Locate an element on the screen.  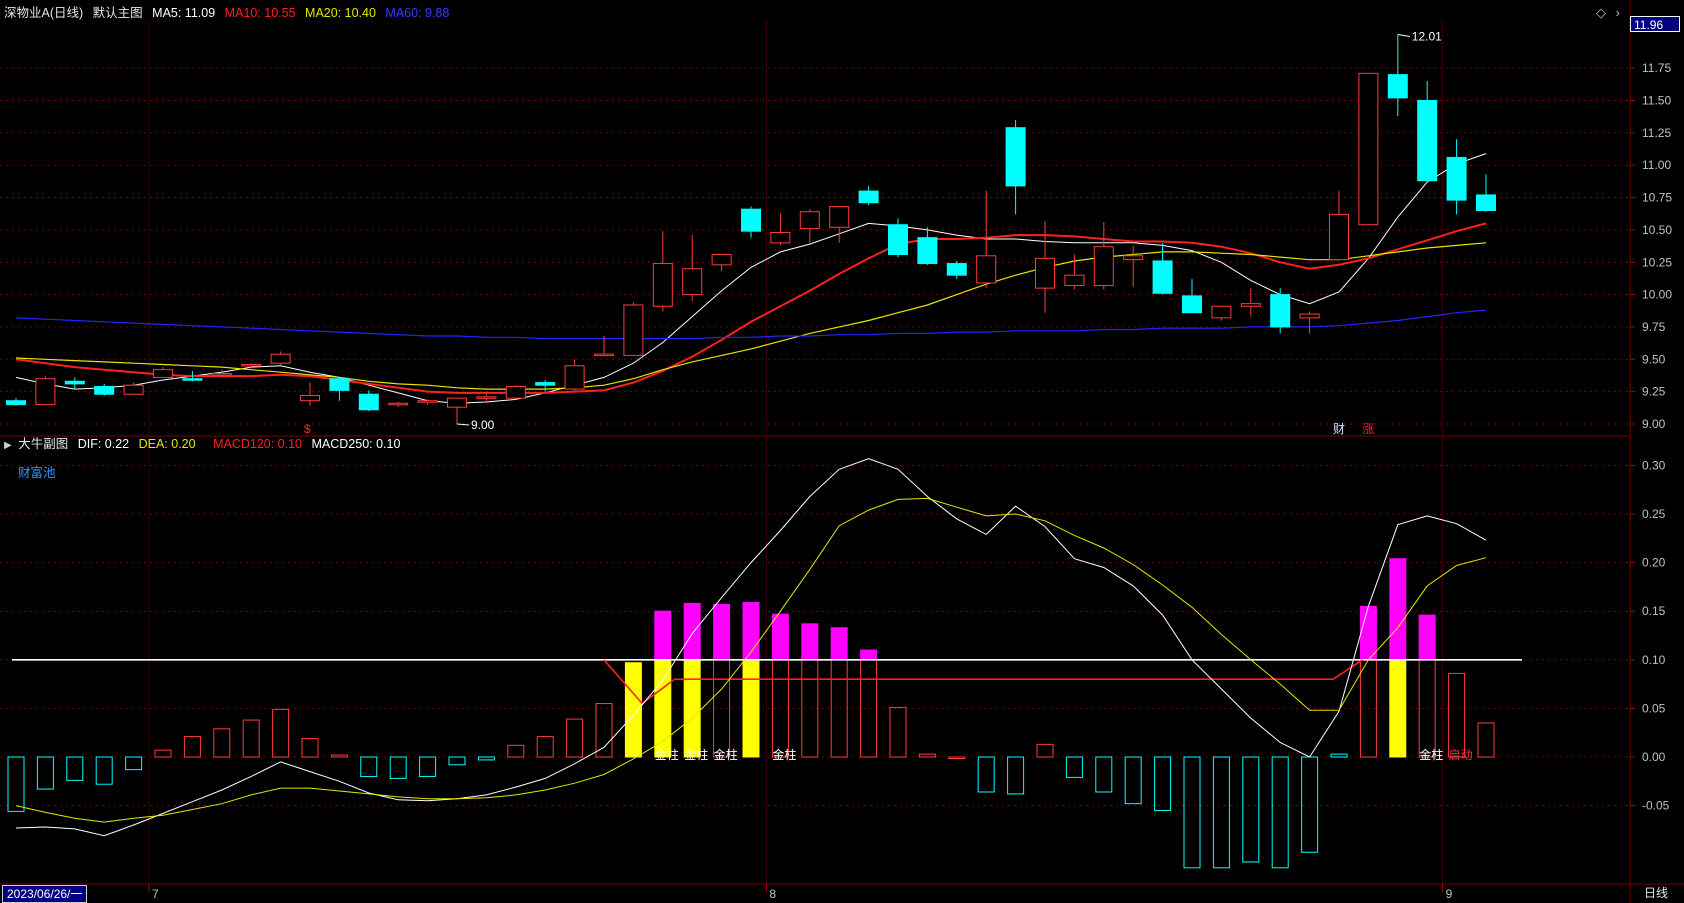
wealth-pool-label: 财富池 is located at coordinates (37, 471).